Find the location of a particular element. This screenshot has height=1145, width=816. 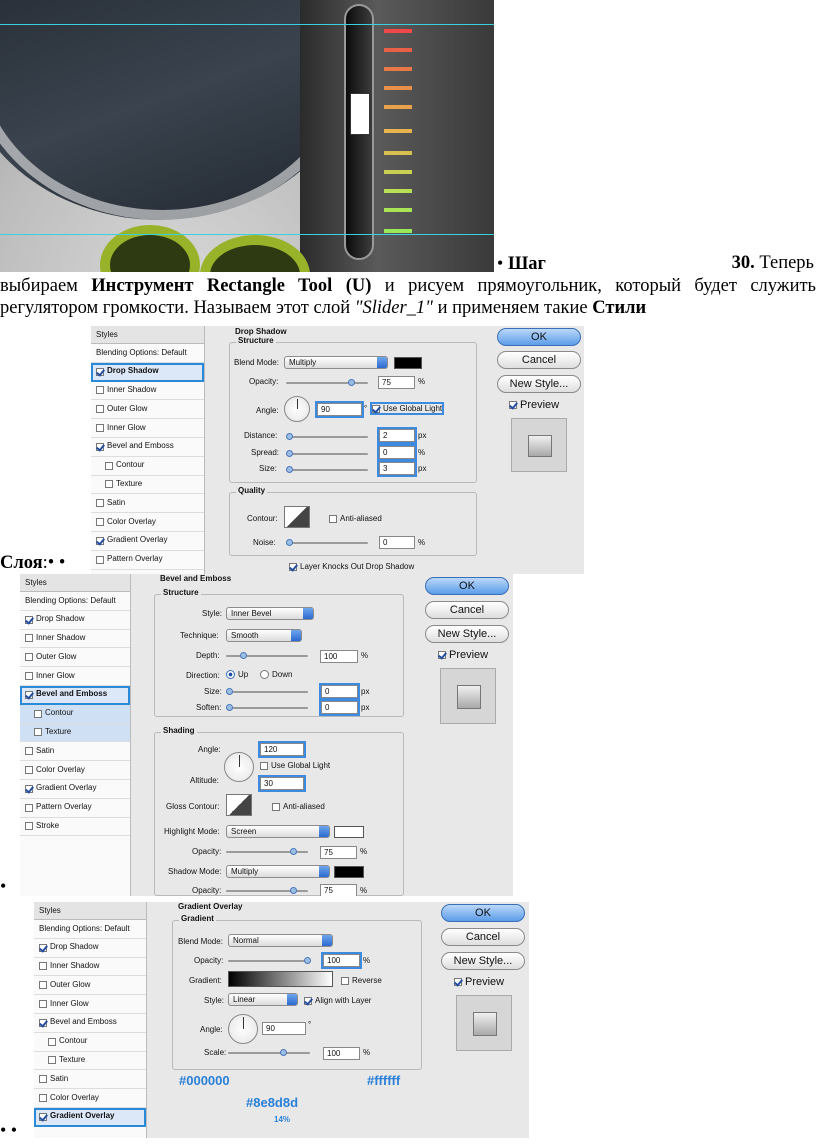

spread-field: 0 is located at coordinates (397, 452).